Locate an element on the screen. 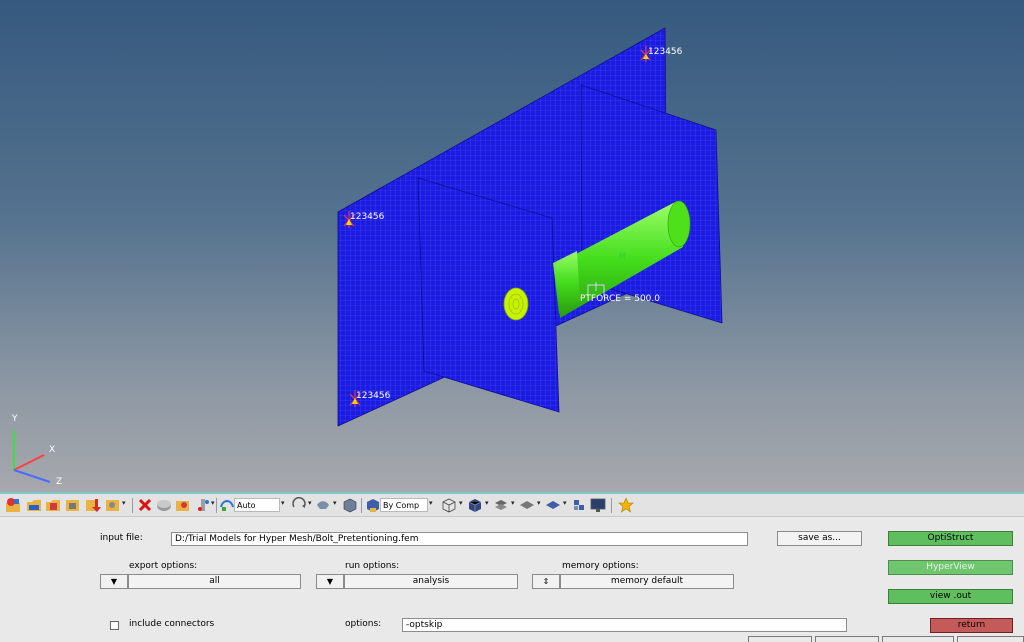 This screenshot has height=642, width=1024. rotate-dropdown-arrow: ▾ is located at coordinates (310, 503).